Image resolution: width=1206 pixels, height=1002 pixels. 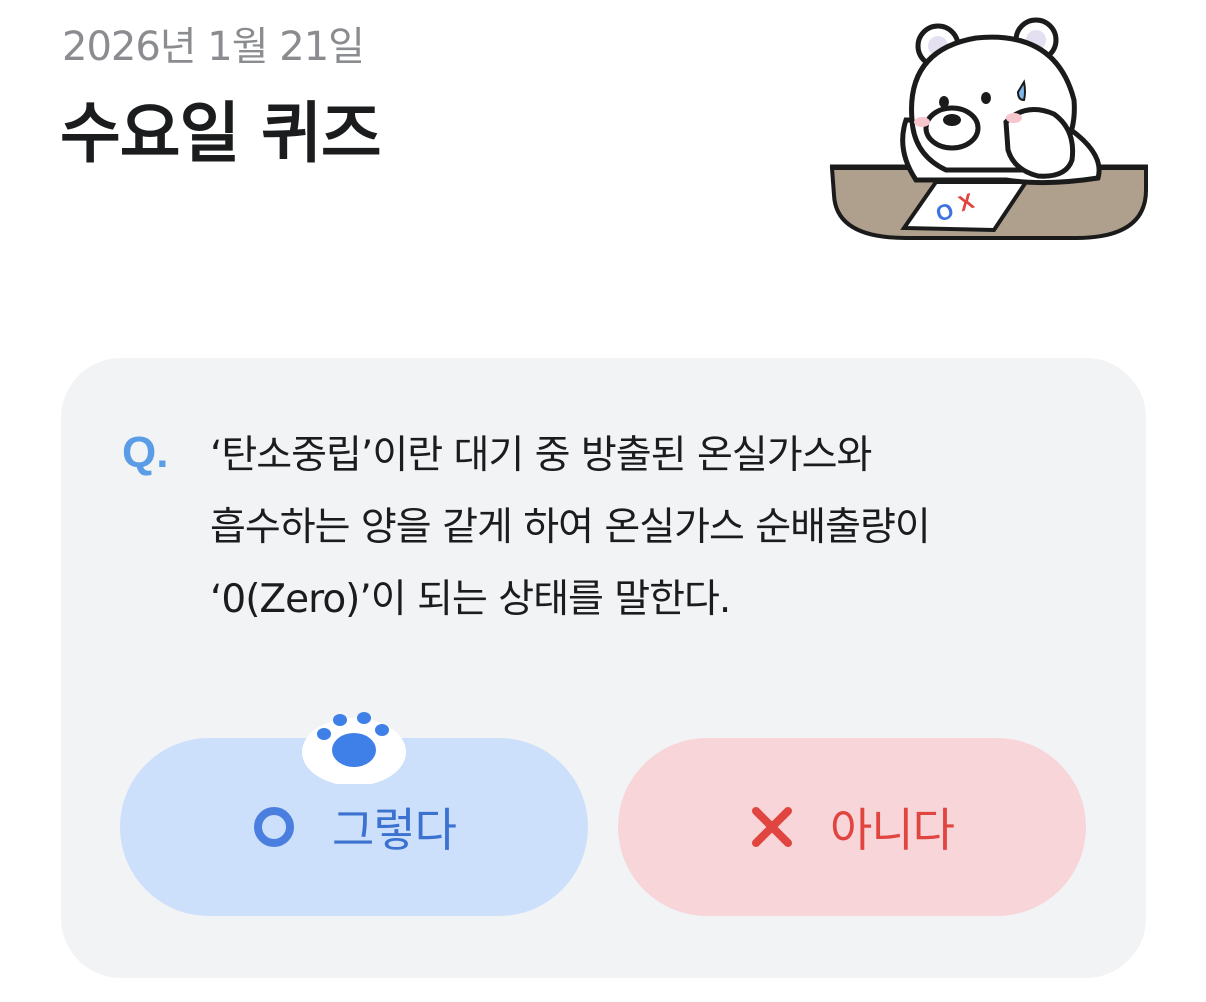 I want to click on question-line: ‘0(Zero)’이 되는 상태를 말한다., so click(x=470, y=599).